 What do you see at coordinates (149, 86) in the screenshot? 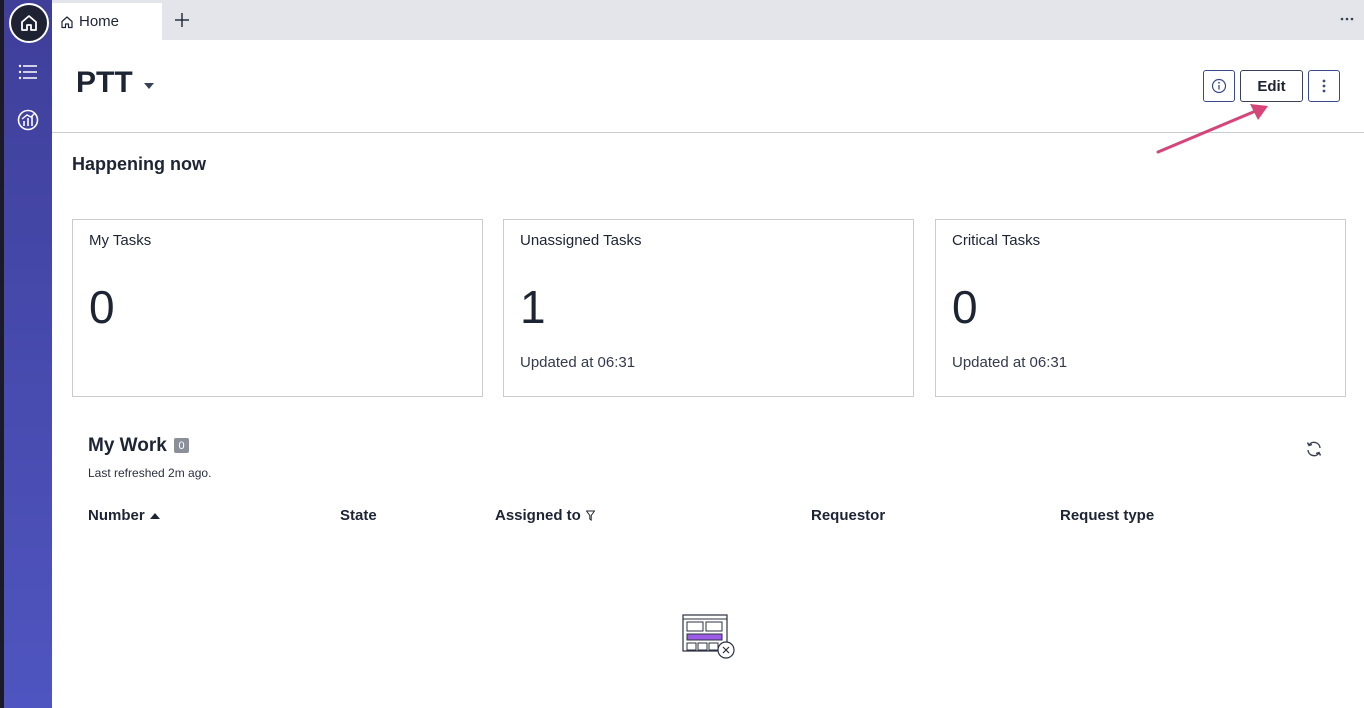
I see `caret-down-icon` at bounding box center [149, 86].